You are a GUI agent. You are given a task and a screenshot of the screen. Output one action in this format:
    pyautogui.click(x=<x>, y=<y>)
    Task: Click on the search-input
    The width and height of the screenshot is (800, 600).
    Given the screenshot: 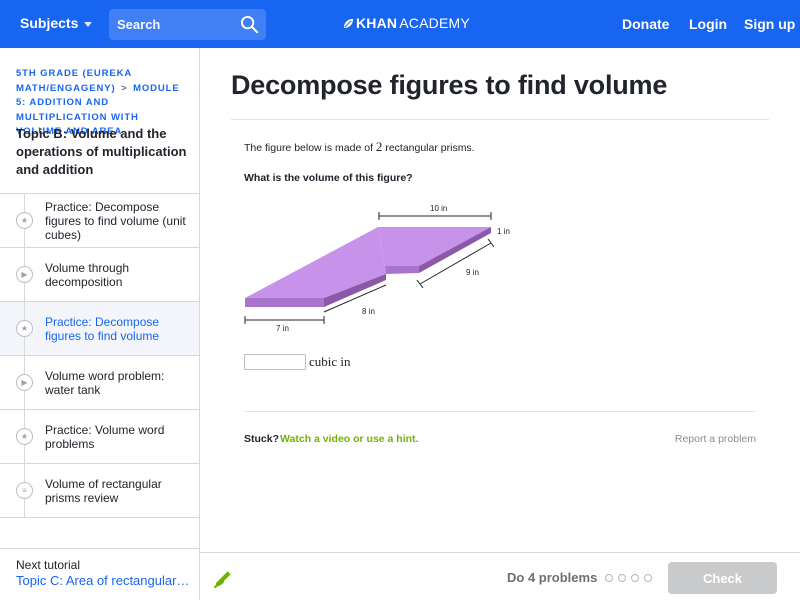 What is the action you would take?
    pyautogui.click(x=173, y=24)
    